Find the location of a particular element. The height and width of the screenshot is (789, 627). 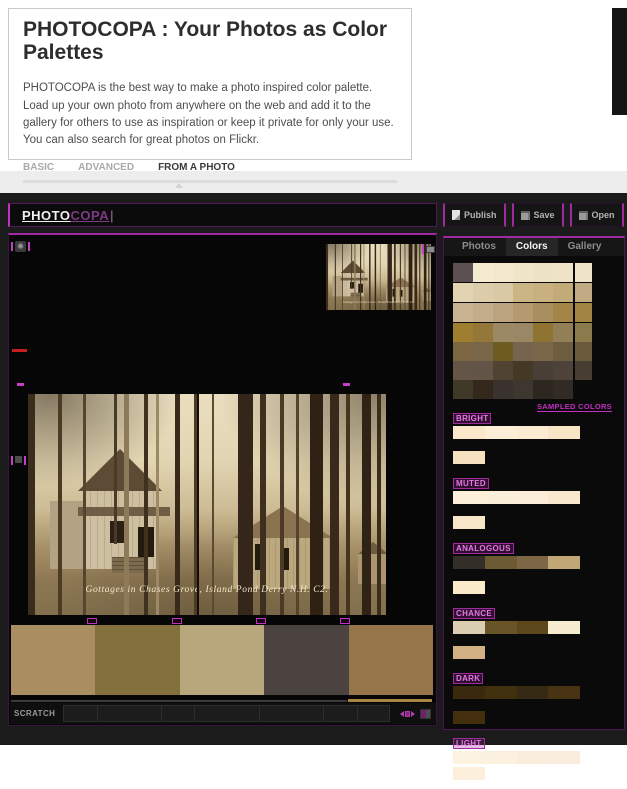

sample-point-handle is located at coordinates (18, 459).